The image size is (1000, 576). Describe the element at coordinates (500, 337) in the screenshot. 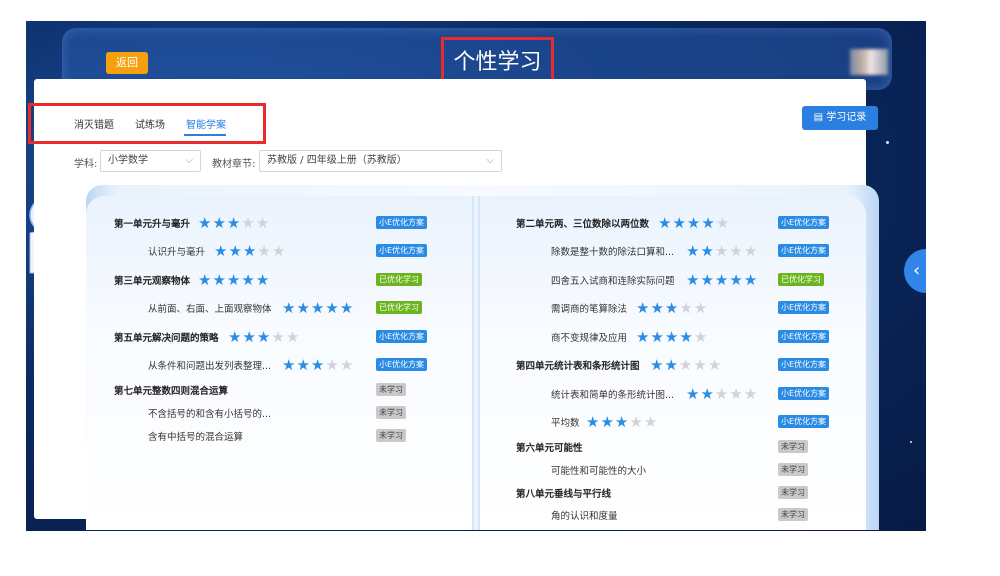

I see `lesson-row: 商不变规律及应用 ★★★★★ 小E优化方案` at that location.